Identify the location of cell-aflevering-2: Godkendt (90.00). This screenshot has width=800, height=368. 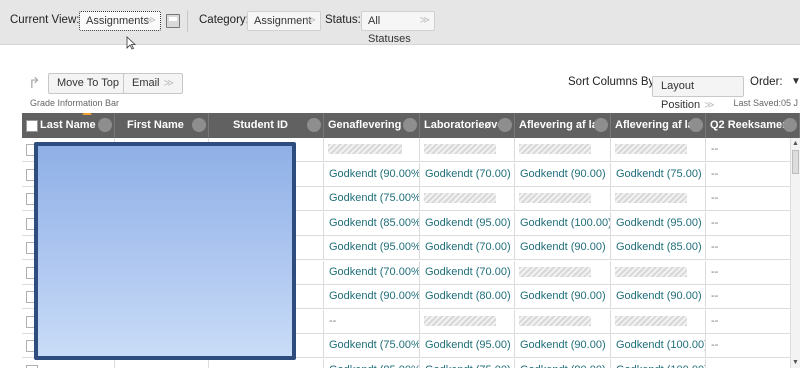
(658, 296).